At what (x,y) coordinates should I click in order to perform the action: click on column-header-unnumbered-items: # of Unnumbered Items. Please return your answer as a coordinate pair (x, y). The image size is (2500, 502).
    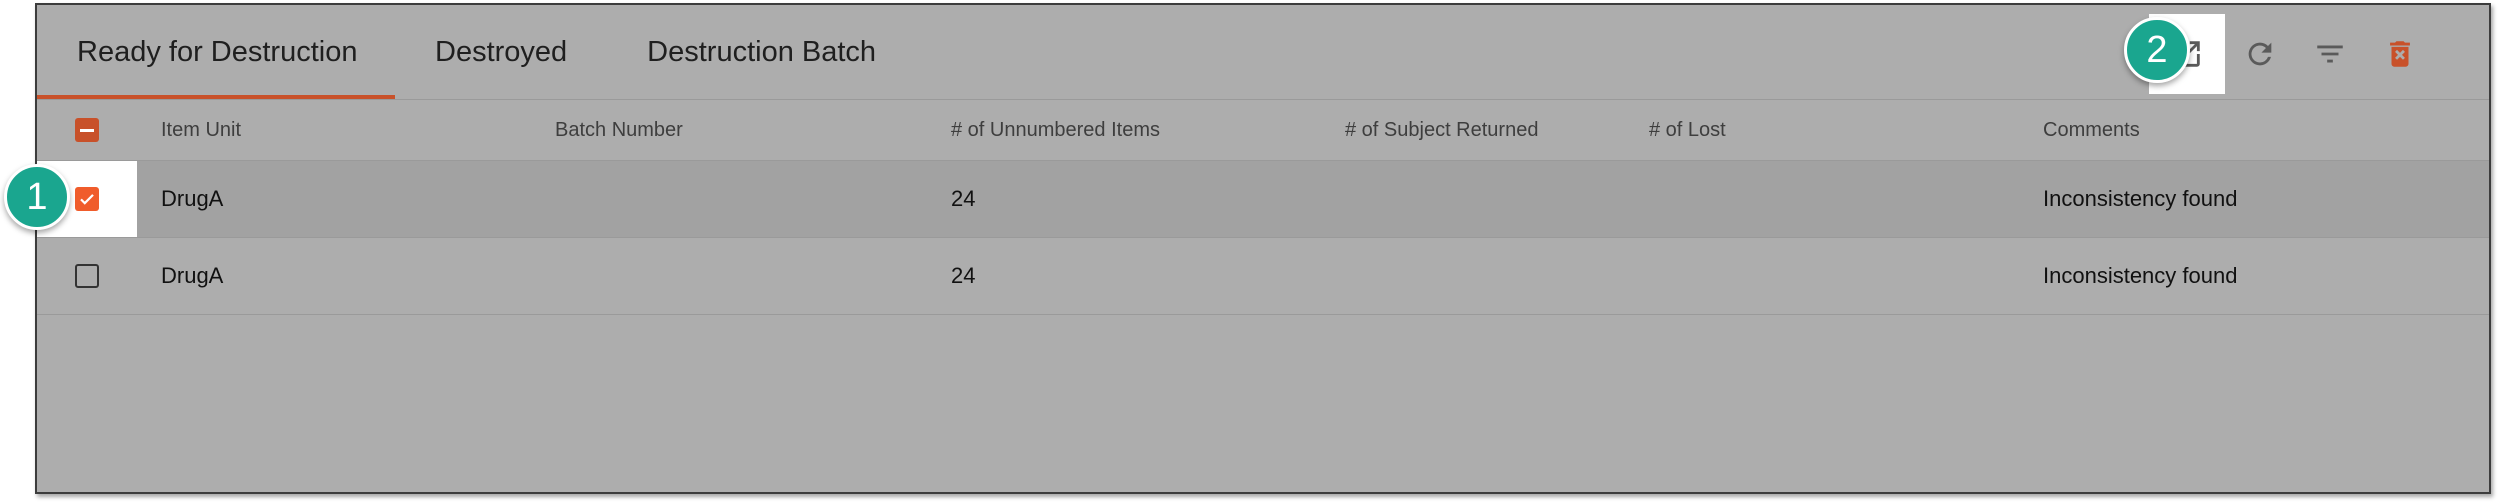
    Looking at the image, I should click on (1055, 130).